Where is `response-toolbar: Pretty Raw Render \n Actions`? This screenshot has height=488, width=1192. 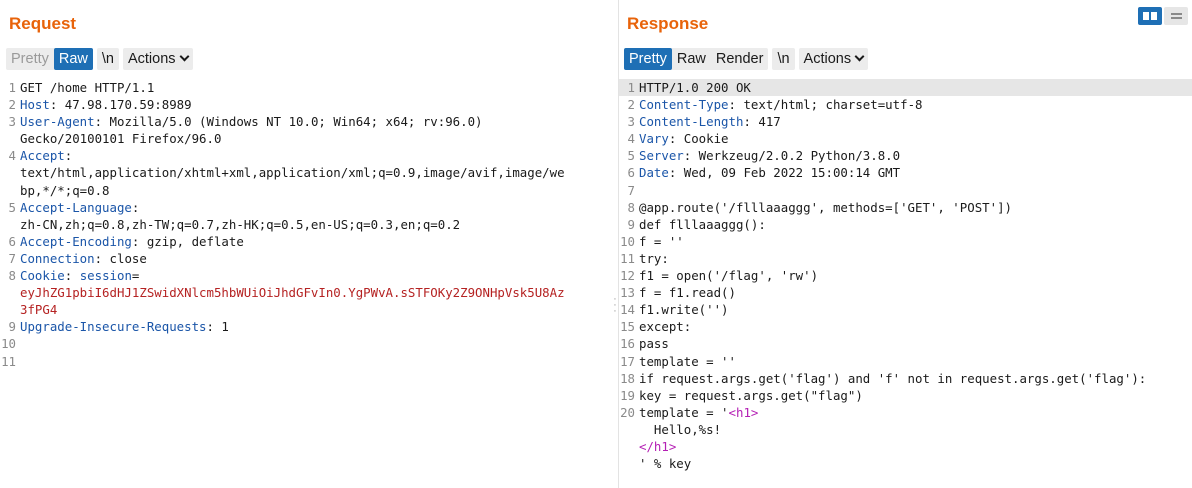 response-toolbar: Pretty Raw Render \n Actions is located at coordinates (746, 59).